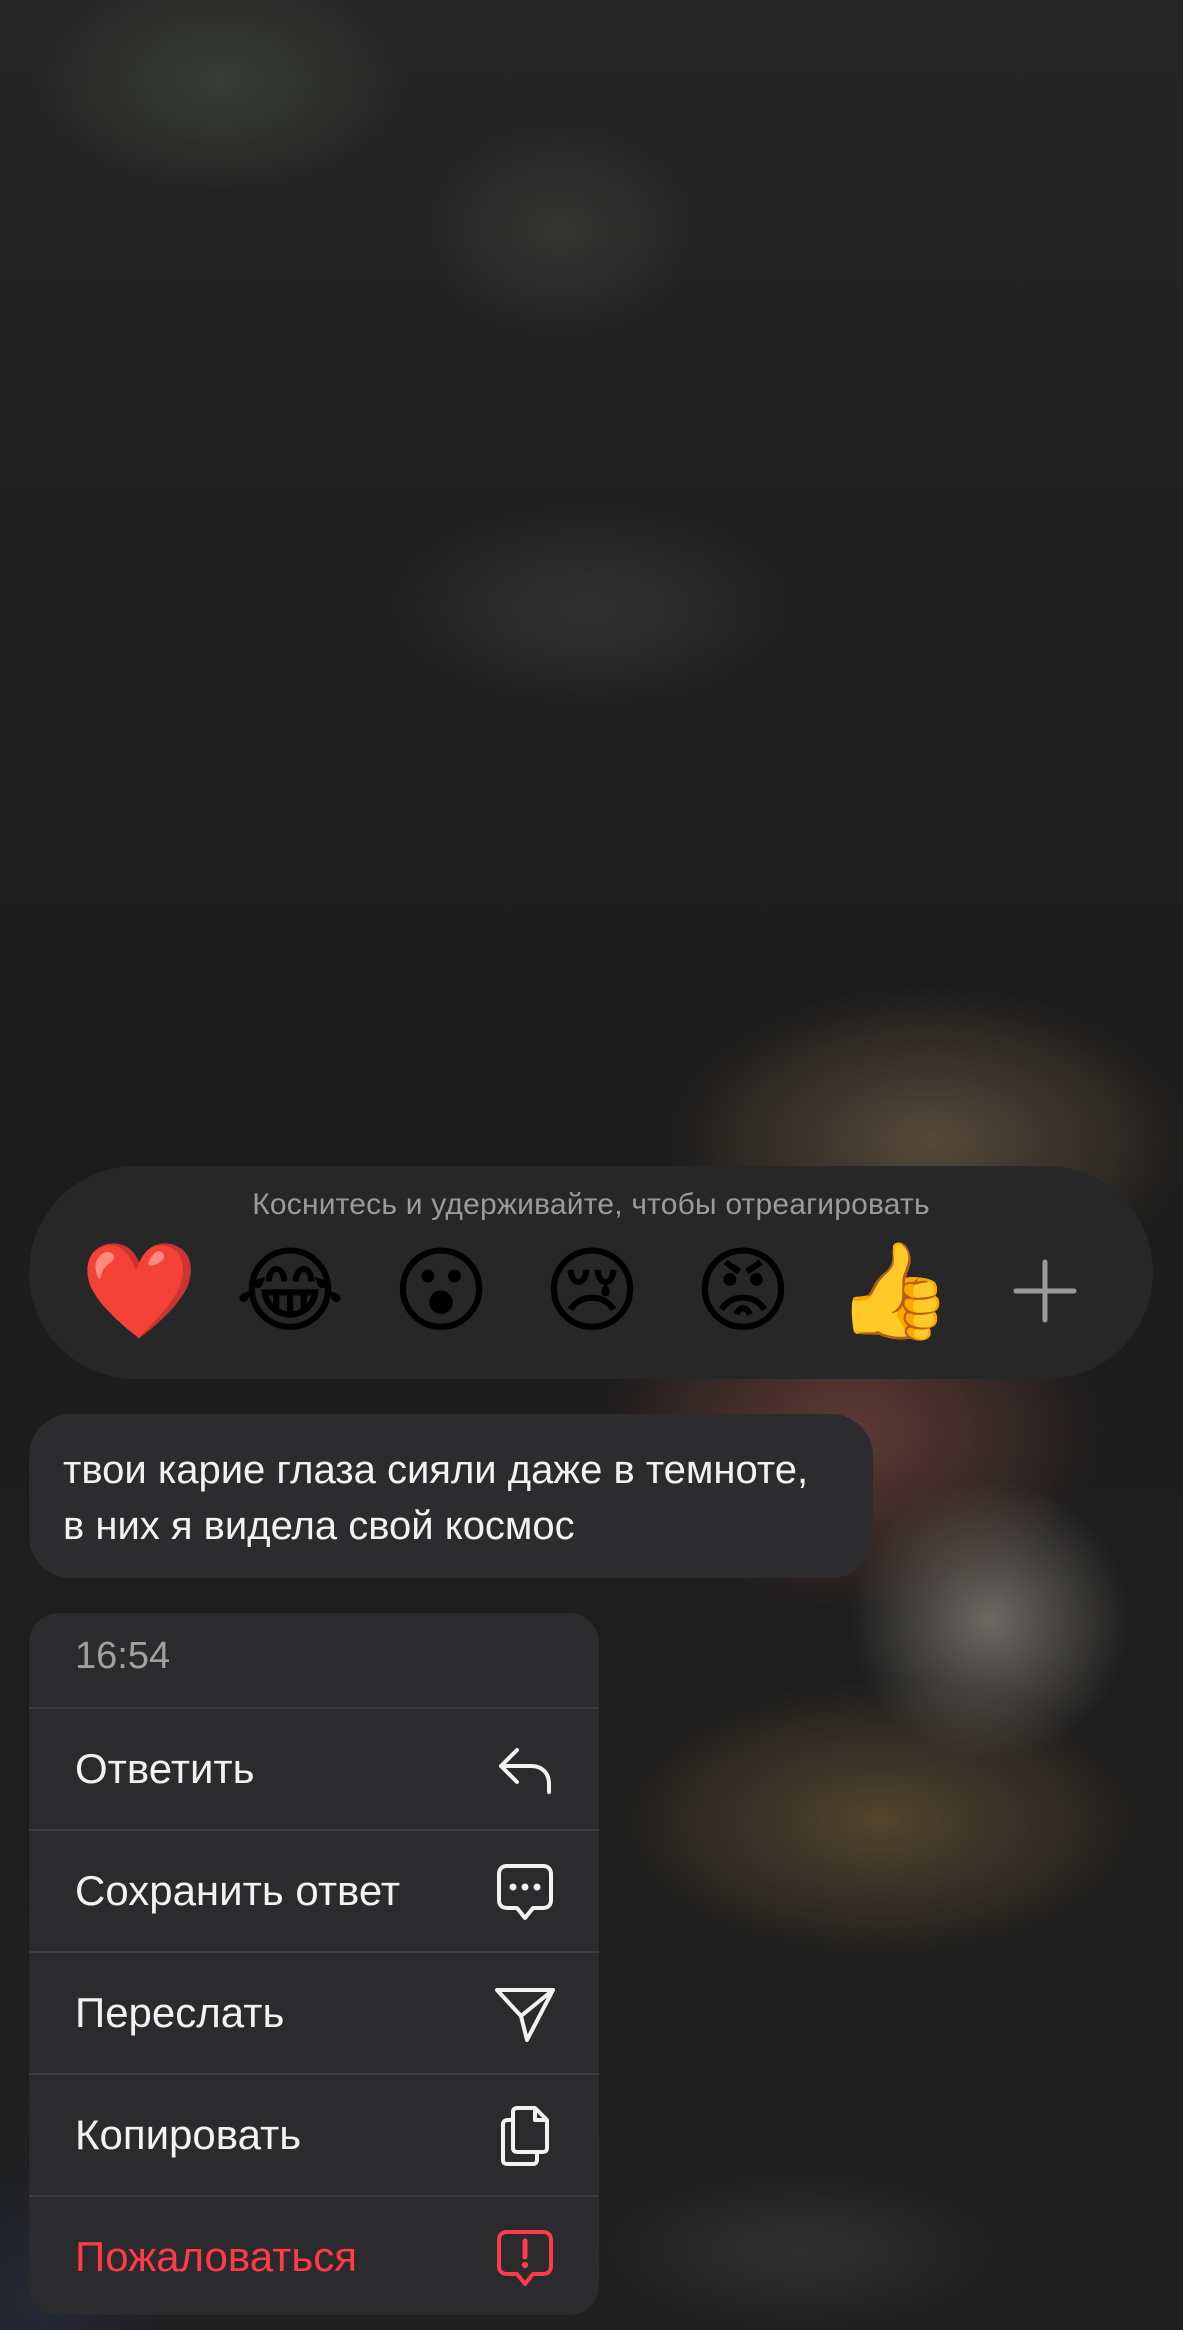  What do you see at coordinates (138, 1291) in the screenshot?
I see `heart-reaction: ❤️` at bounding box center [138, 1291].